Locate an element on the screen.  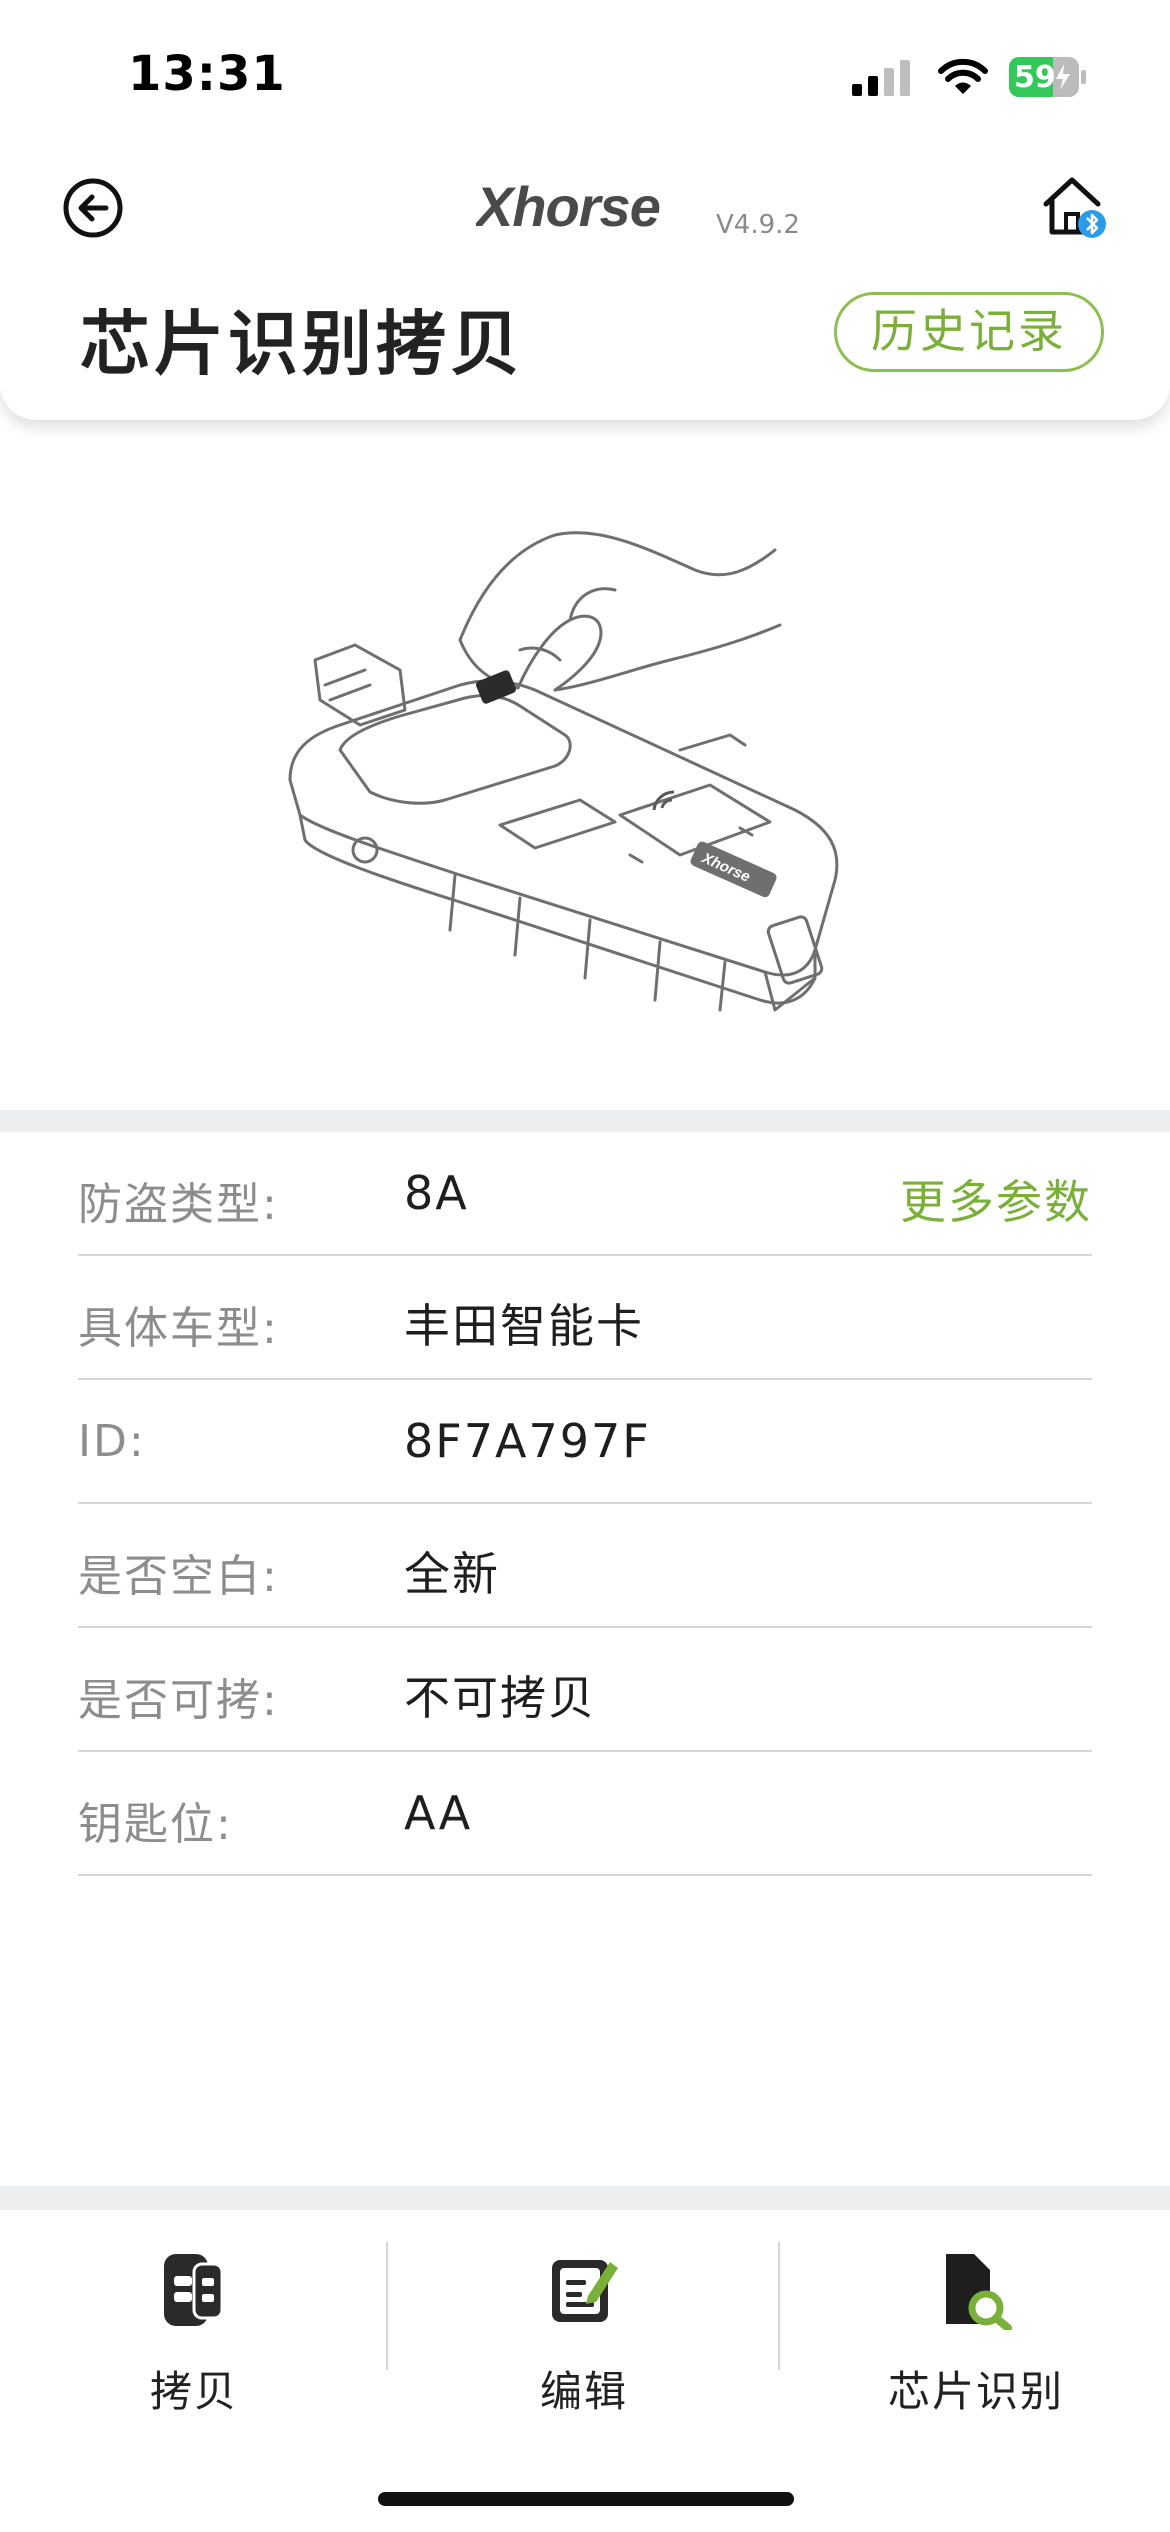
more-params-link: 更多参数 is located at coordinates (996, 1199).